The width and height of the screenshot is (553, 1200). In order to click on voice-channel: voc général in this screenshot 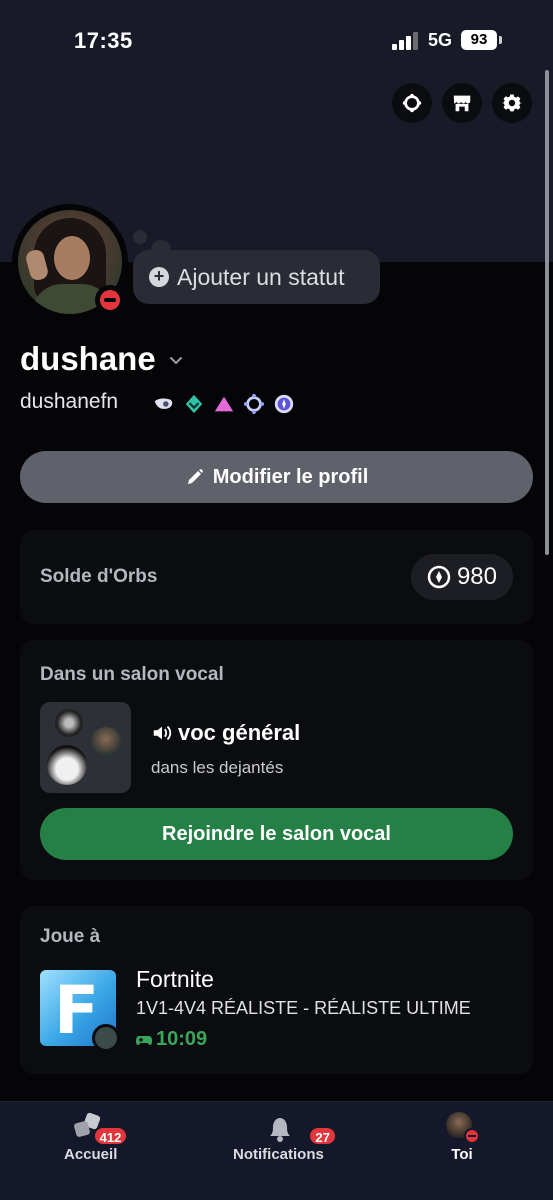, I will do `click(225, 733)`.